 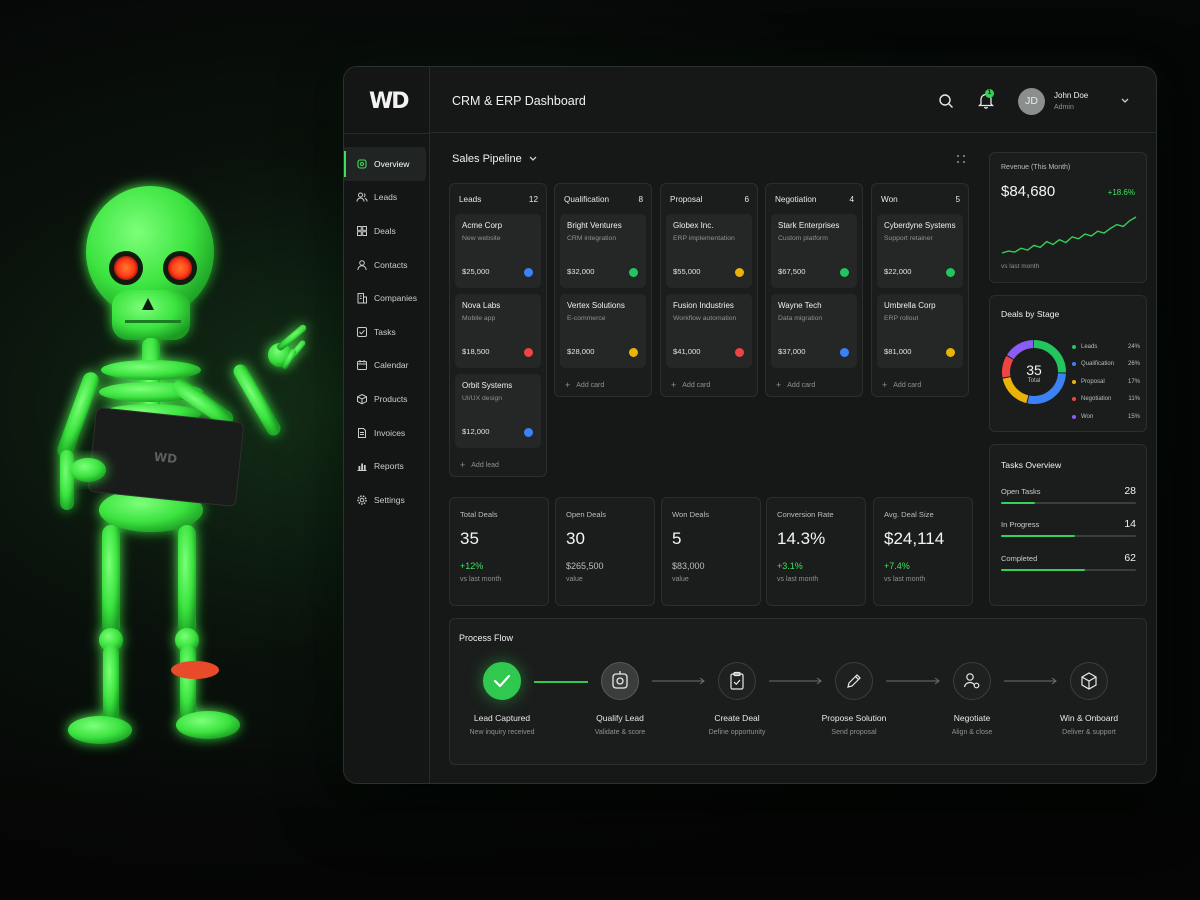 What do you see at coordinates (809, 225) in the screenshot?
I see `deal-company: Stark Enterprises` at bounding box center [809, 225].